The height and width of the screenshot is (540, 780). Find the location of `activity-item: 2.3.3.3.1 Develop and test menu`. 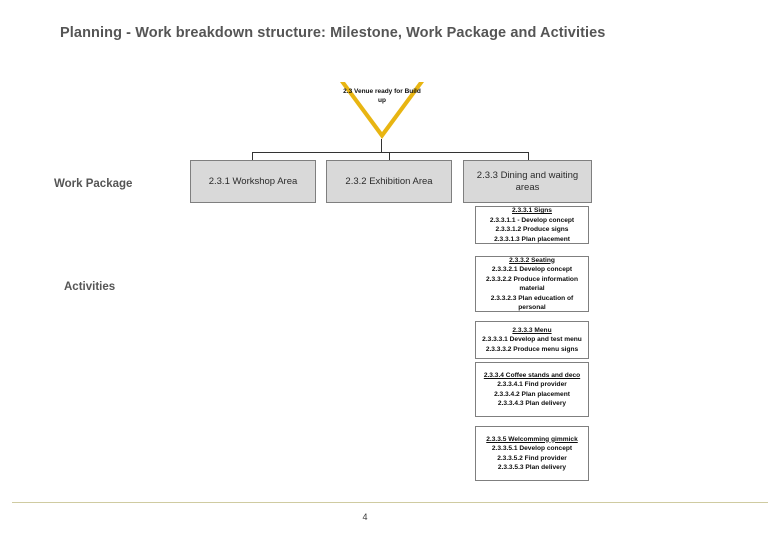

activity-item: 2.3.3.3.1 Develop and test menu is located at coordinates (532, 340).